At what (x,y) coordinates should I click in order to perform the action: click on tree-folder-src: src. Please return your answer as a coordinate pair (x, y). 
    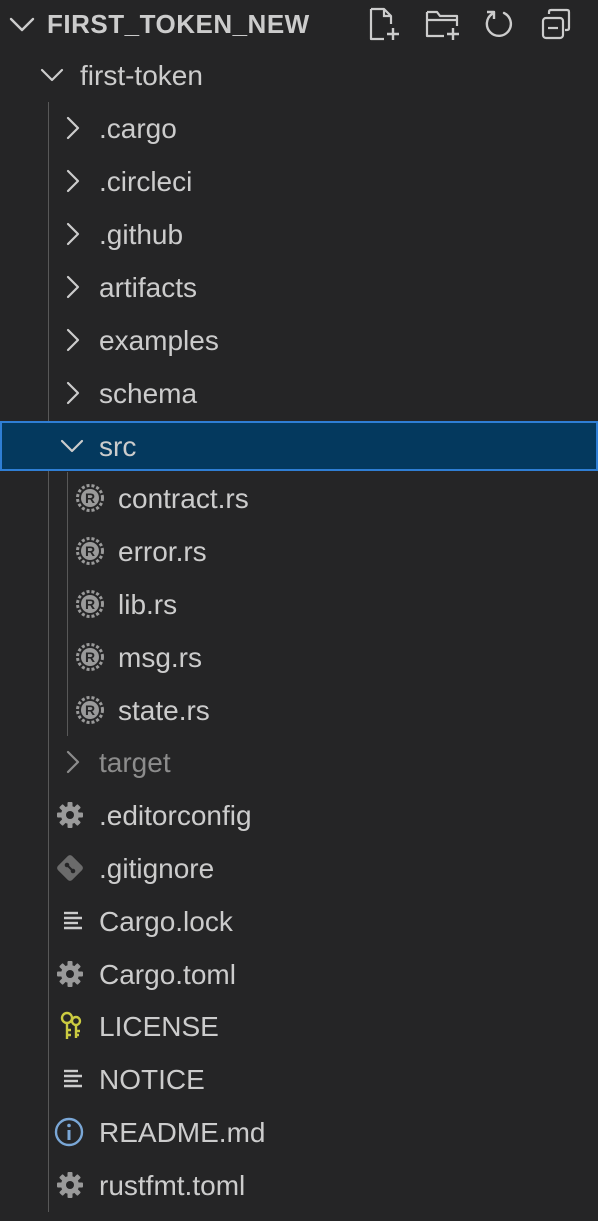
    Looking at the image, I should click on (299, 446).